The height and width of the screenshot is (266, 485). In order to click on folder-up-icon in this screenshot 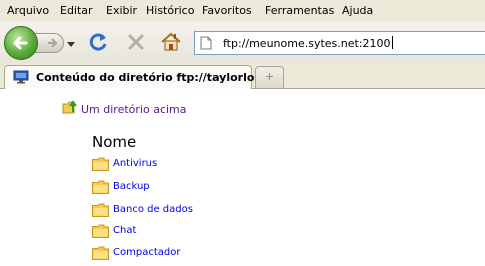, I will do `click(70, 107)`.